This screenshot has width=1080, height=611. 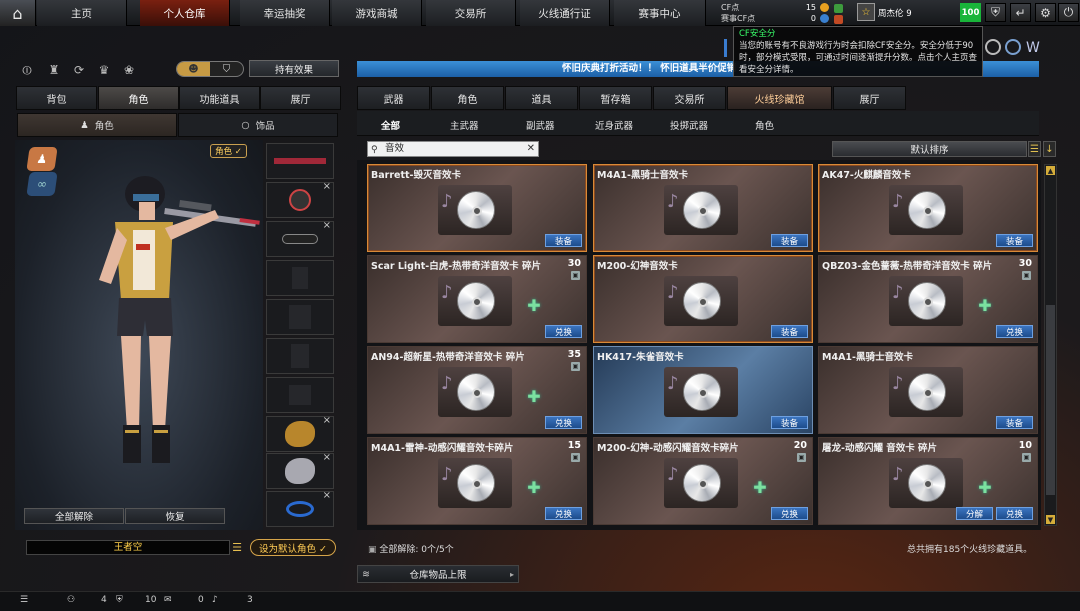 What do you see at coordinates (300, 395) in the screenshot?
I see `slot-pants` at bounding box center [300, 395].